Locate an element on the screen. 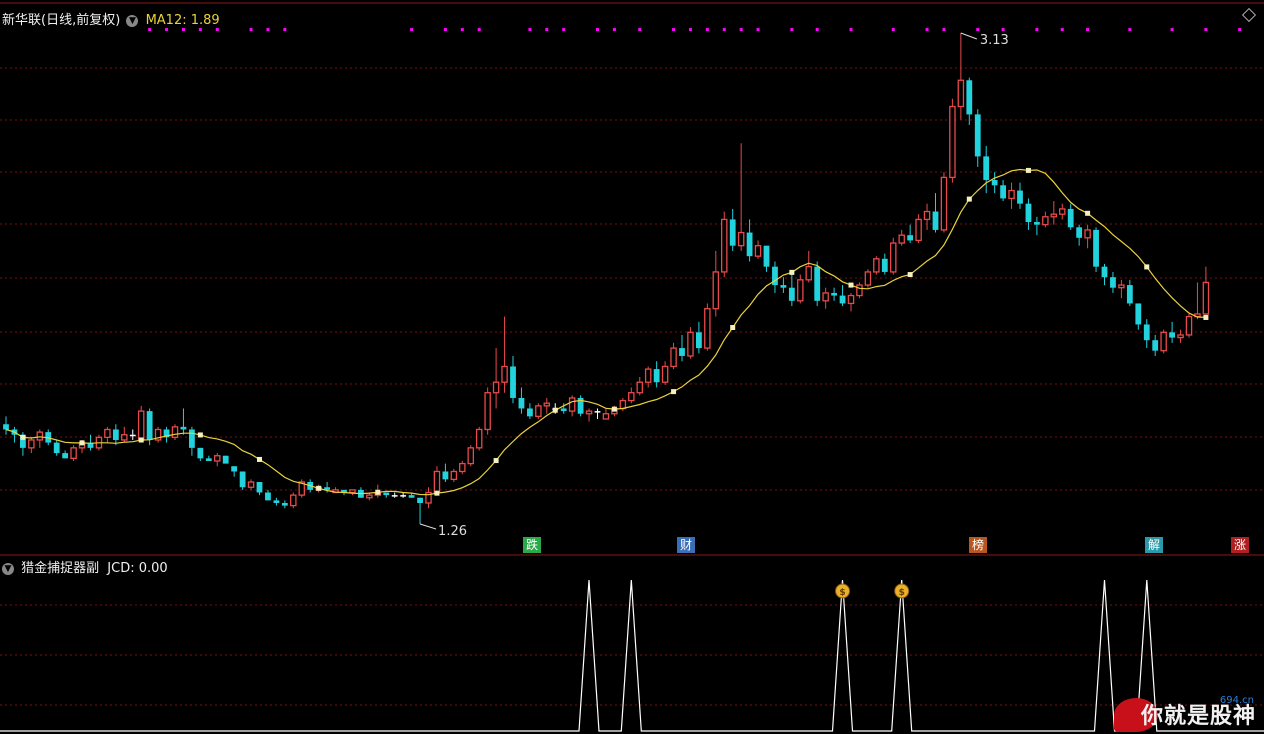 This screenshot has width=1264, height=734. event-tag-finance: 财 is located at coordinates (686, 545).